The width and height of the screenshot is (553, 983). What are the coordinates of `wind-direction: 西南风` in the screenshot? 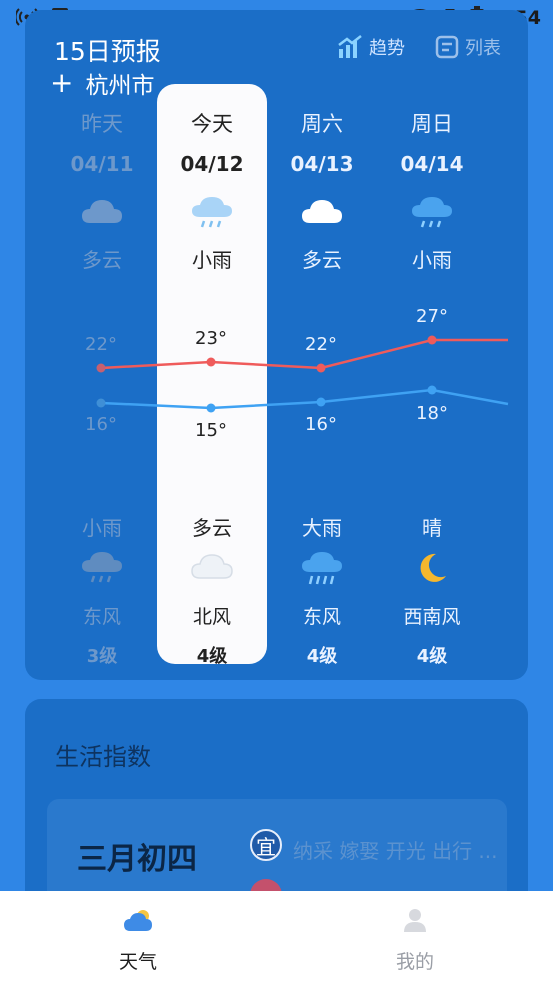 It's located at (432, 617).